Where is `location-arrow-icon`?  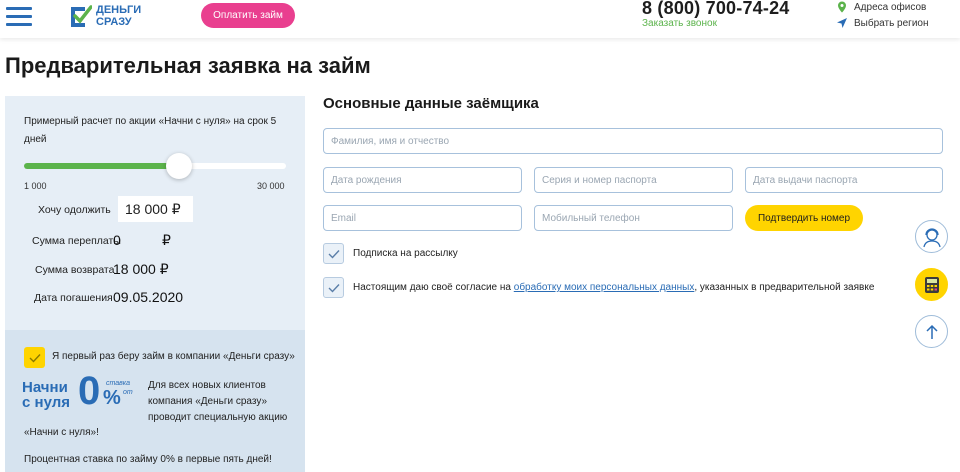 location-arrow-icon is located at coordinates (842, 23).